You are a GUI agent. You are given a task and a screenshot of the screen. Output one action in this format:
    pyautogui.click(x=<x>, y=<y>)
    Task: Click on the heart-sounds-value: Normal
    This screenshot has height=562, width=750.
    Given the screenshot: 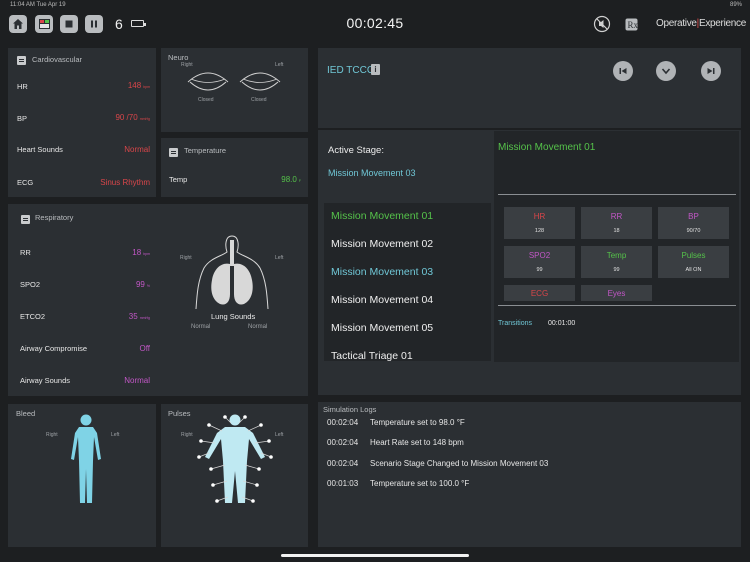 What is the action you would take?
    pyautogui.click(x=137, y=149)
    